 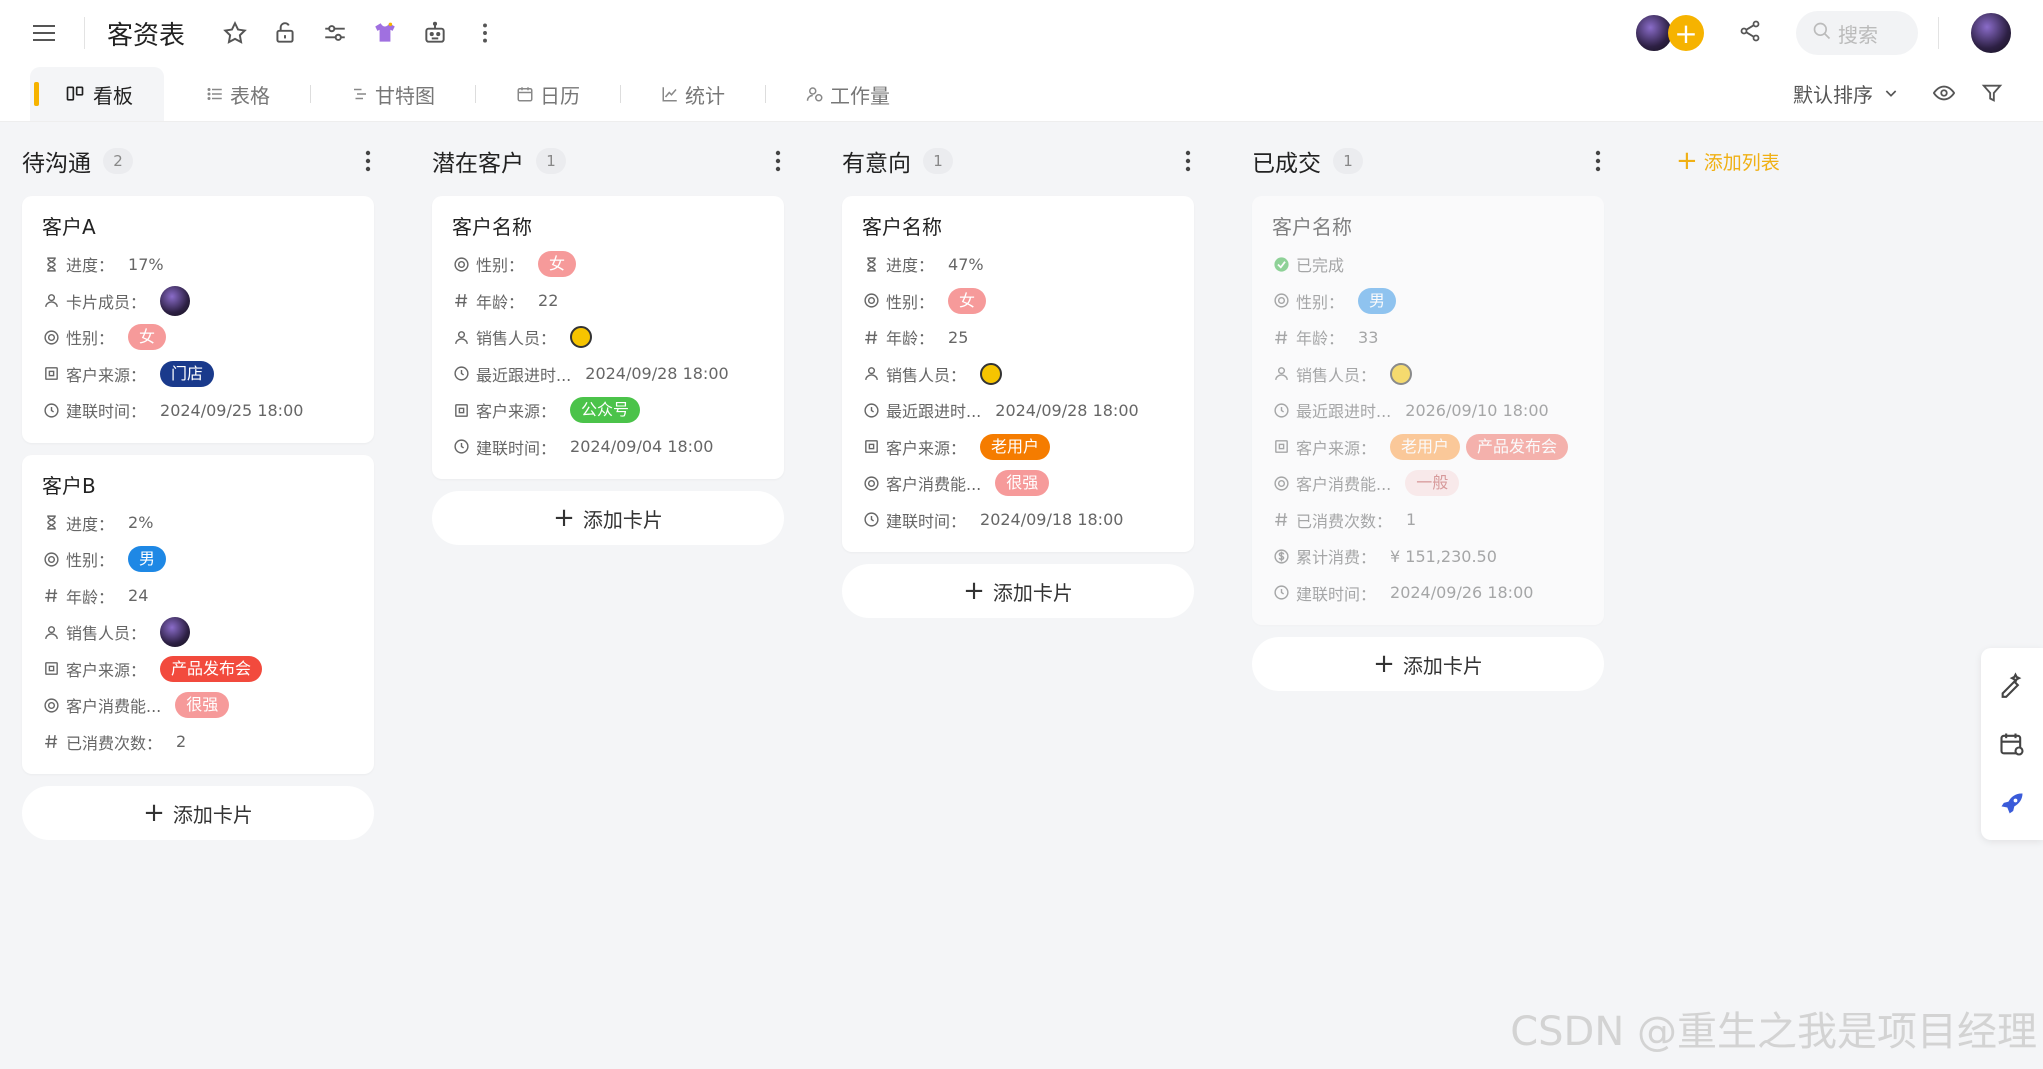 I want to click on field-label: 销售人员：, so click(x=106, y=634).